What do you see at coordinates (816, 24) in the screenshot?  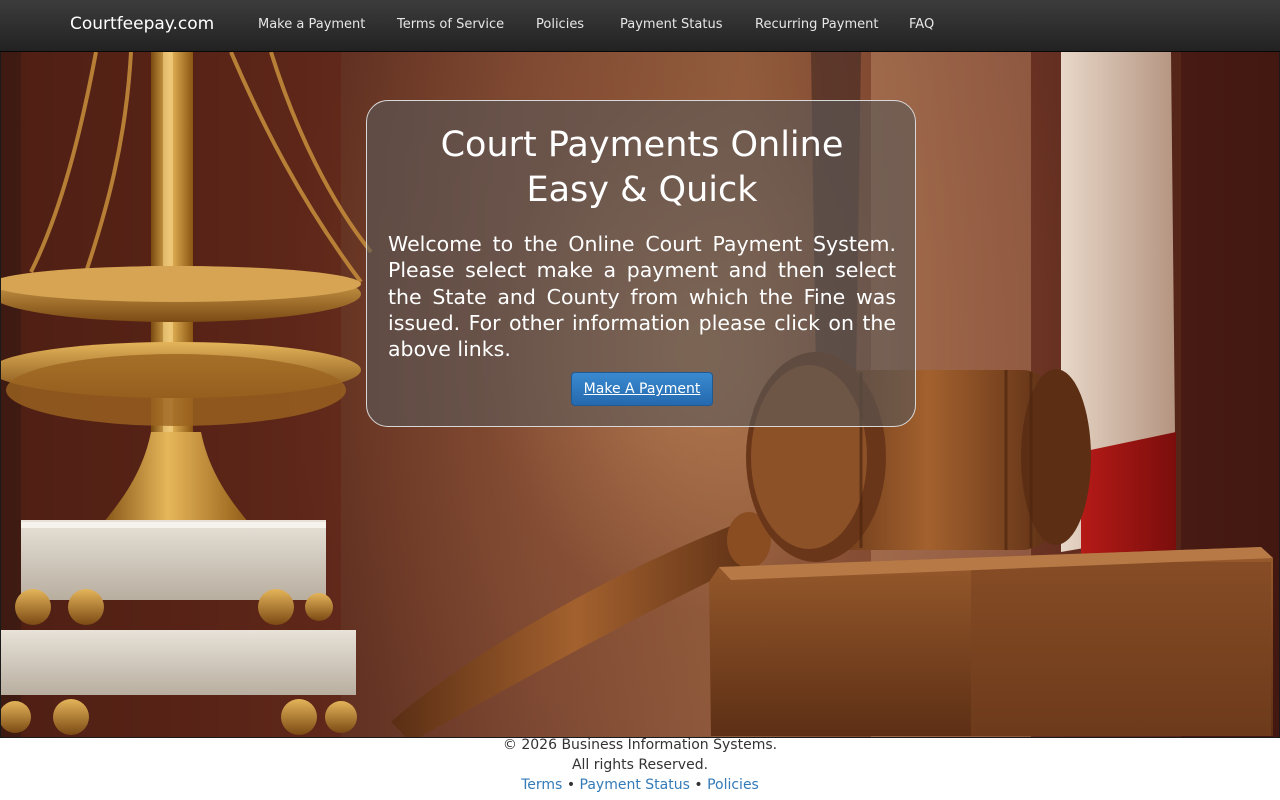 I see `nav-recurring-payment: Recurring Payment` at bounding box center [816, 24].